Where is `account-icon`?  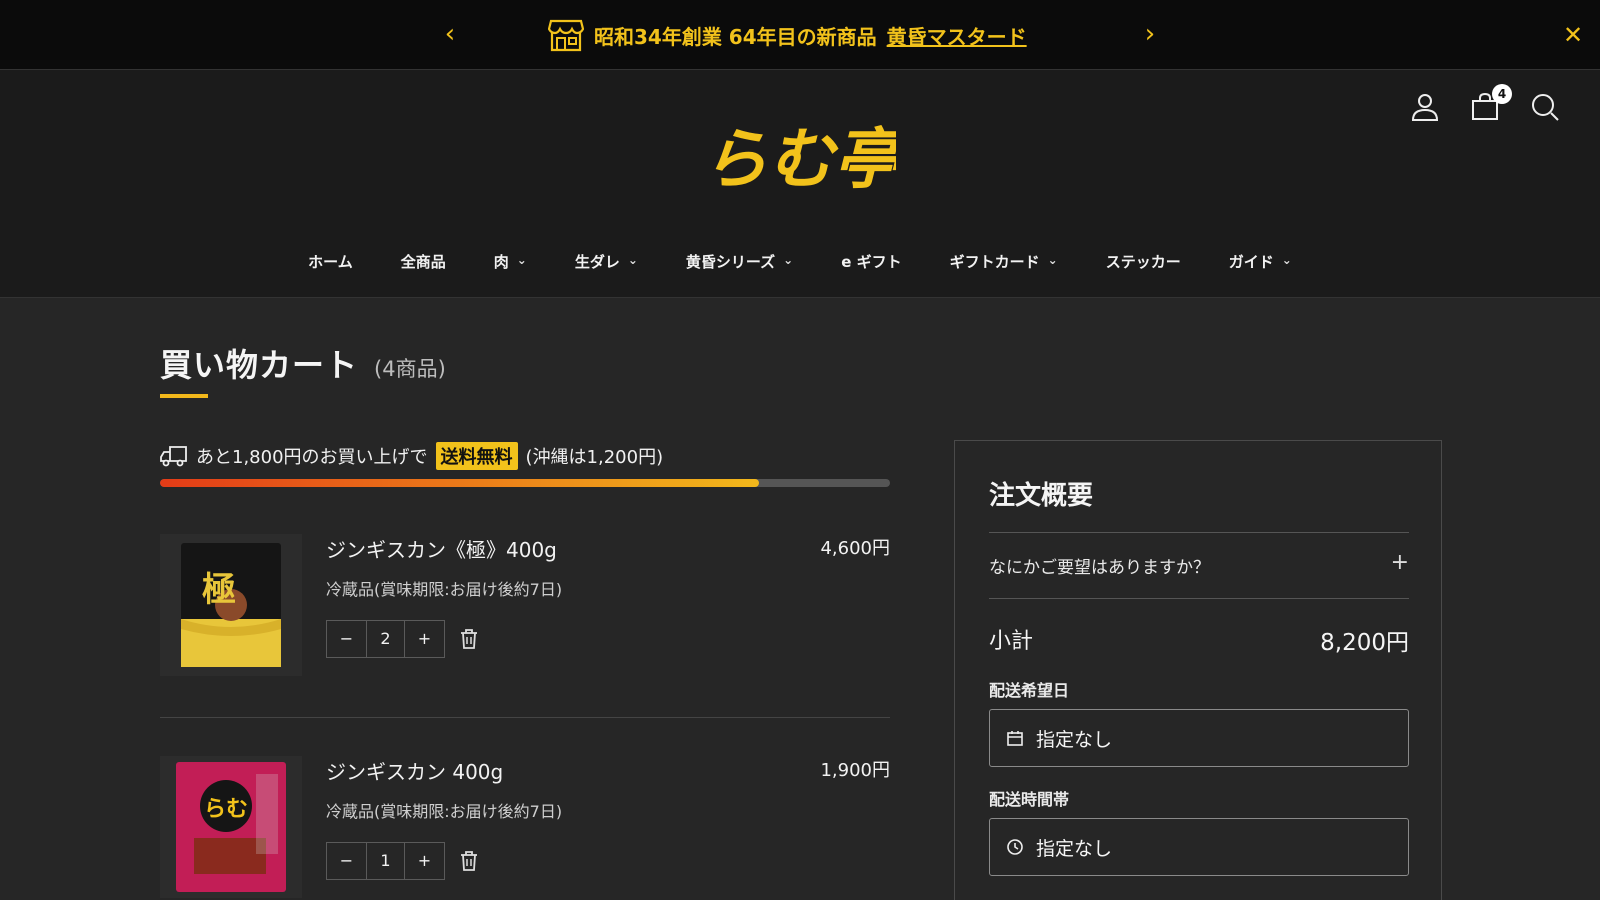 account-icon is located at coordinates (1425, 107).